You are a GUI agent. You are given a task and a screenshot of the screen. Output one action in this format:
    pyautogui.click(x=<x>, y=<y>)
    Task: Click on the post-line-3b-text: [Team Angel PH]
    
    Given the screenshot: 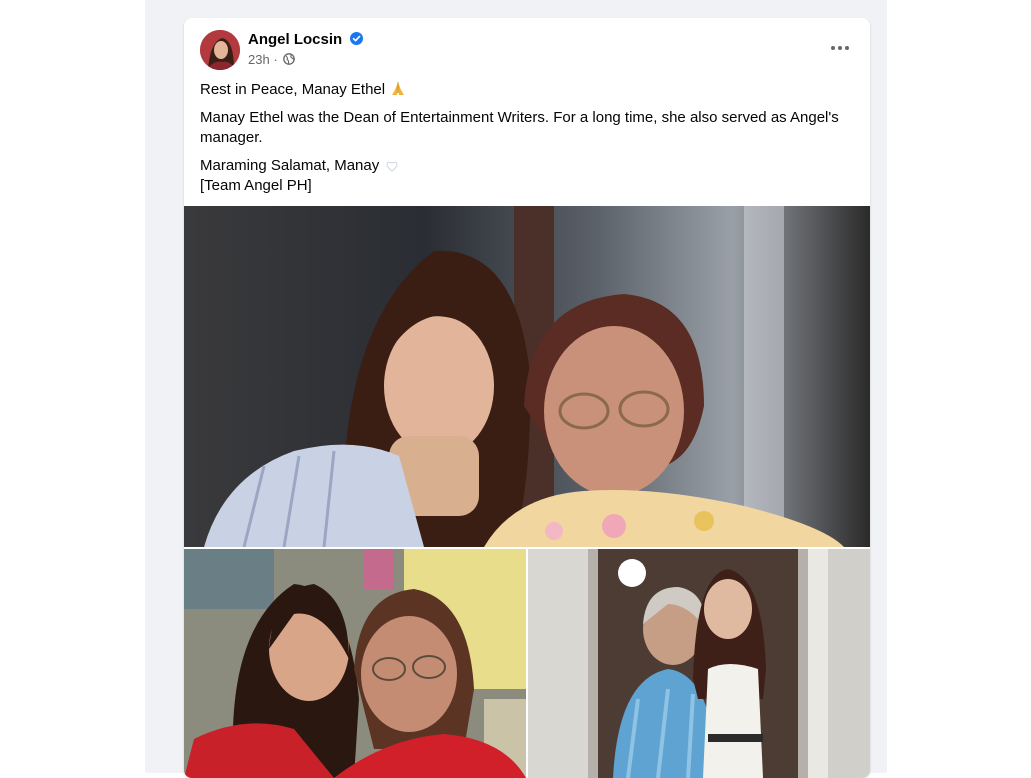 What is the action you would take?
    pyautogui.click(x=256, y=185)
    